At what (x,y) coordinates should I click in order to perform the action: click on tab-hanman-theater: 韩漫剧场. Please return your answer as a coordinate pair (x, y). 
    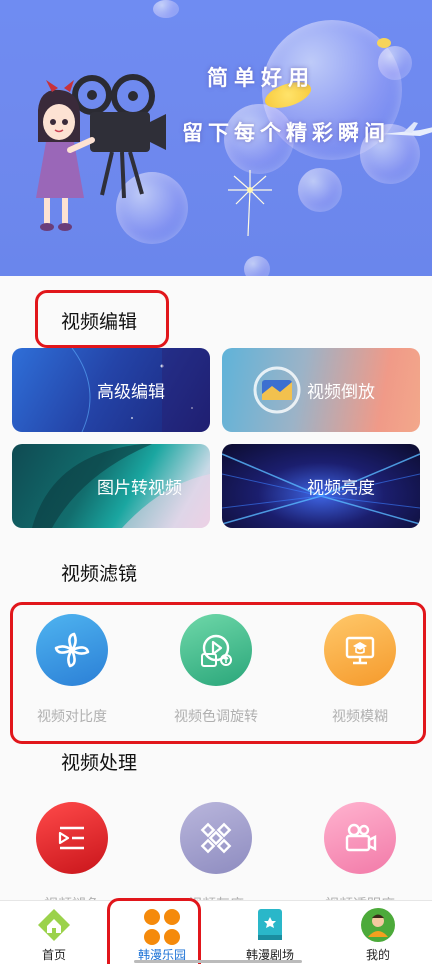
    Looking at the image, I should click on (270, 932).